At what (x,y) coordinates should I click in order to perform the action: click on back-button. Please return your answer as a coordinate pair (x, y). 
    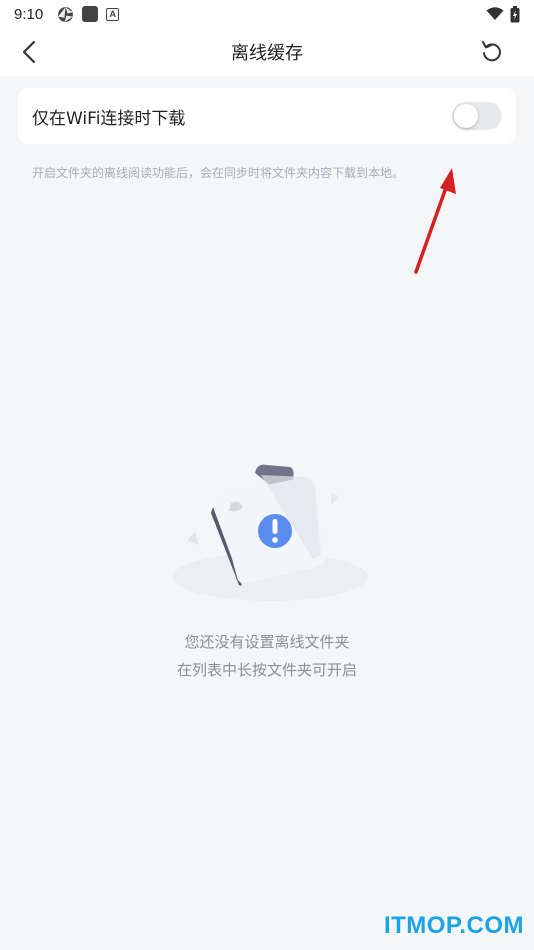
    Looking at the image, I should click on (30, 52).